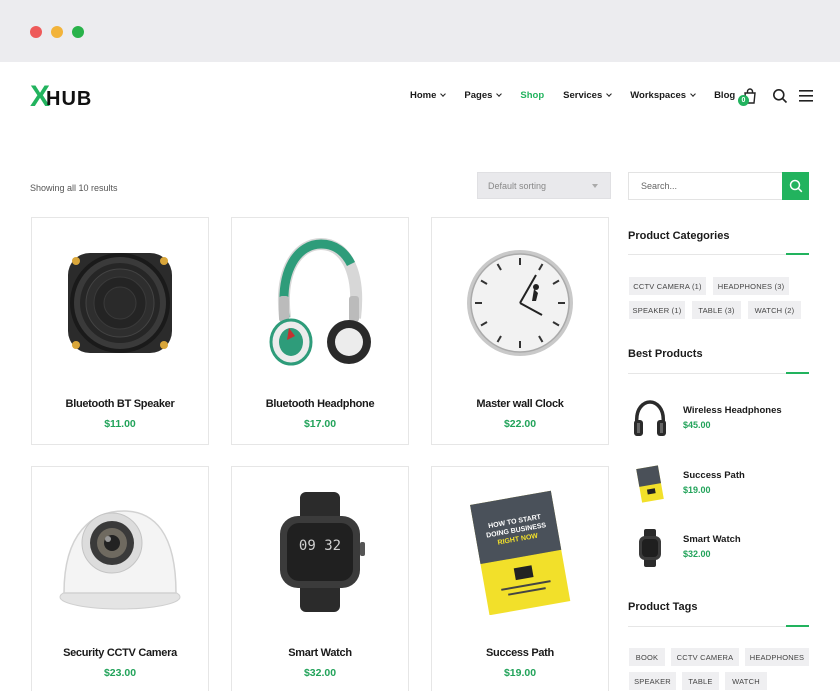 This screenshot has height=691, width=840. Describe the element at coordinates (120, 653) in the screenshot. I see `product-name: Security CCTV Camera` at that location.